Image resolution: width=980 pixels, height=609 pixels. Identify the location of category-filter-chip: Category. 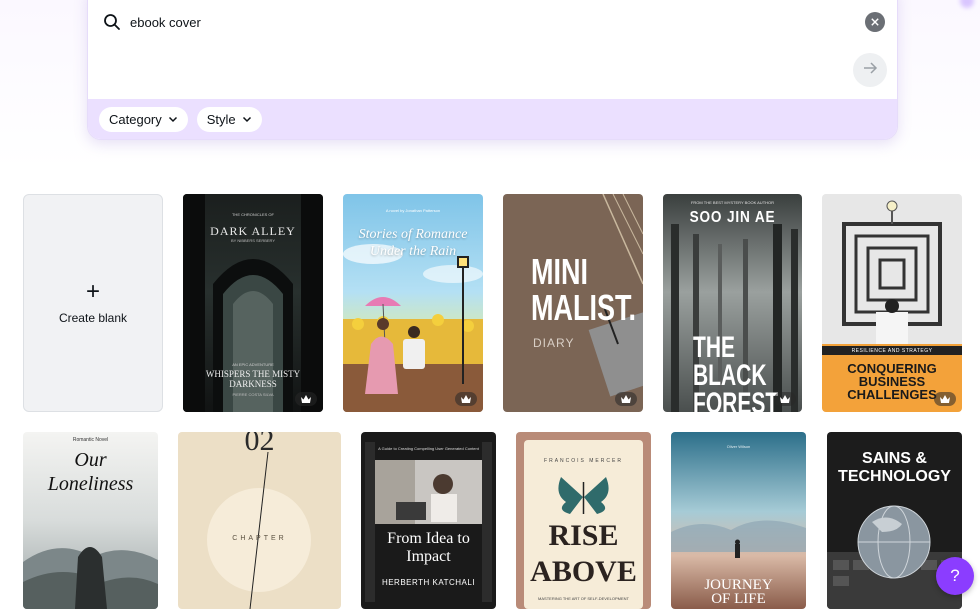
(143, 119).